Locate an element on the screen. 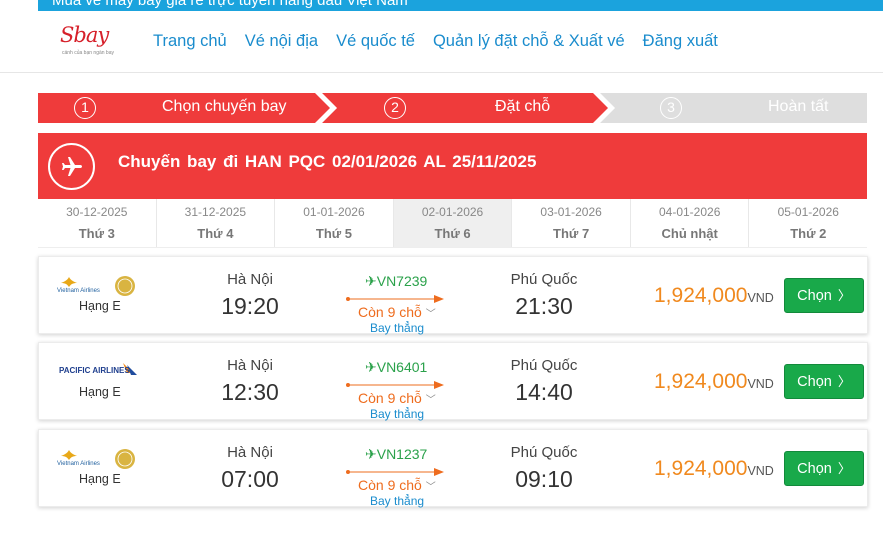 This screenshot has width=883, height=553. weekday: Thứ 5 is located at coordinates (334, 233).